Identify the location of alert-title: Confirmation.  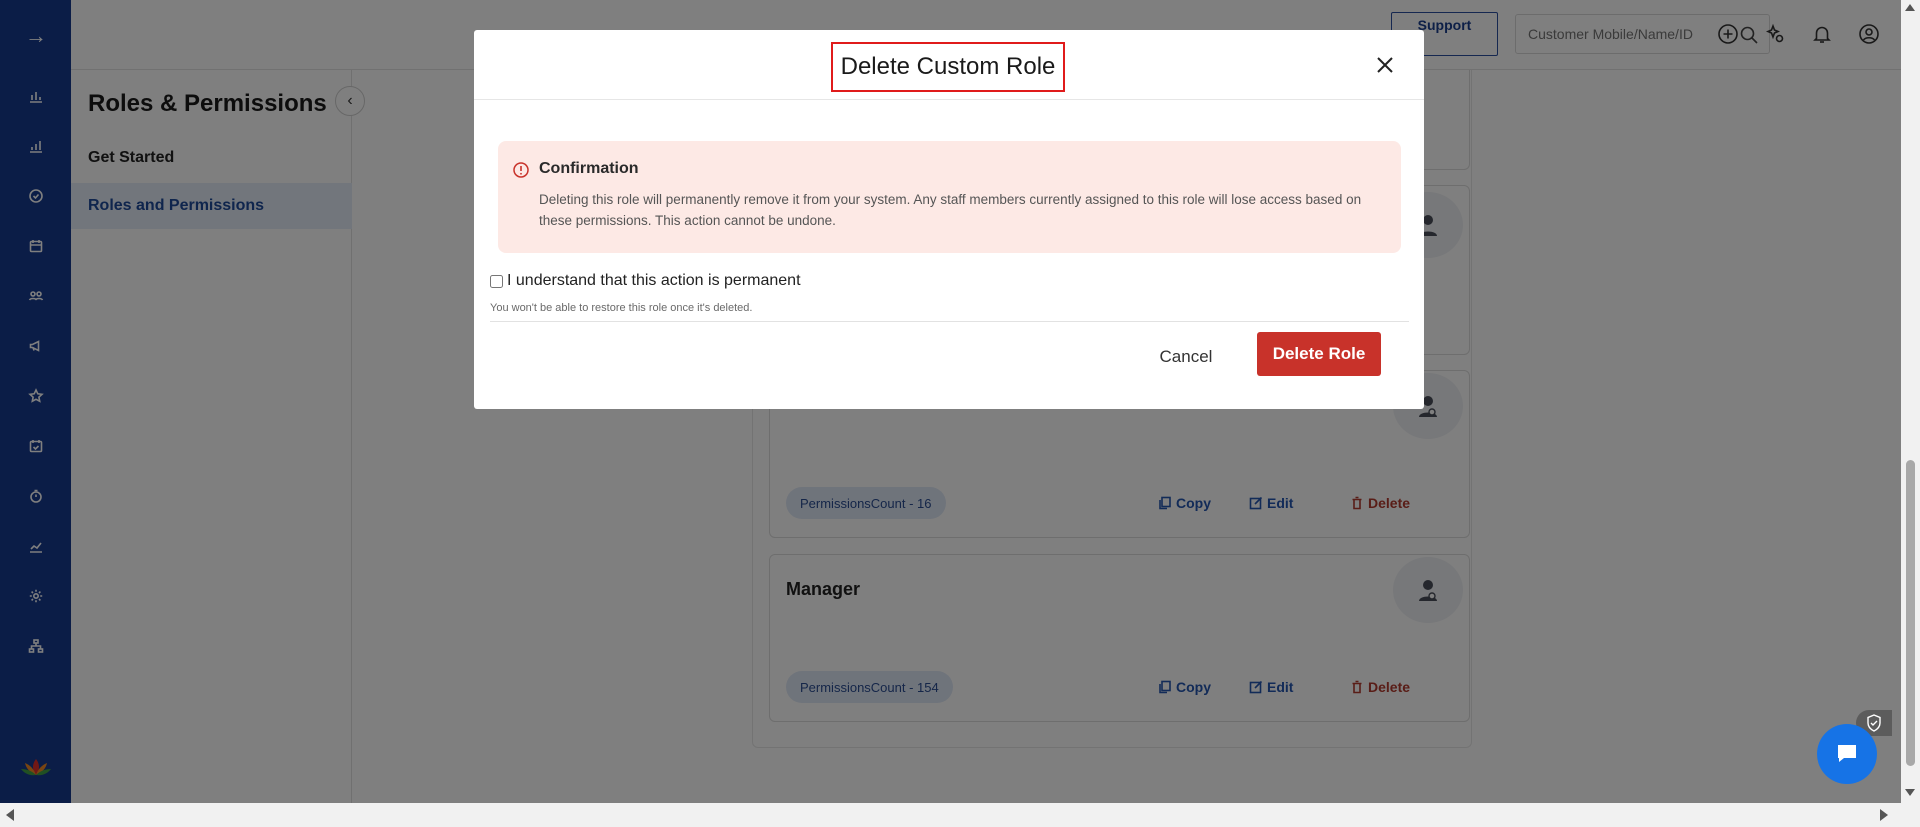
(589, 168).